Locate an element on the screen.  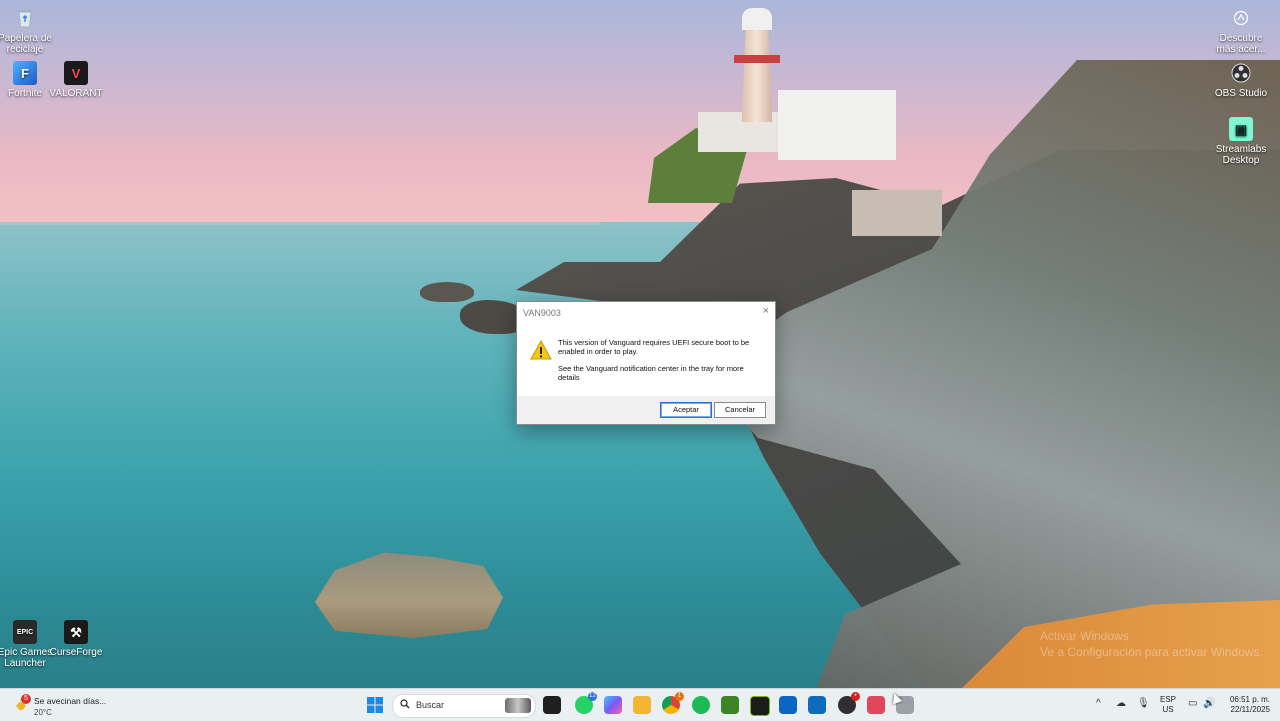
keyboard-layout: US is located at coordinates (1168, 709).